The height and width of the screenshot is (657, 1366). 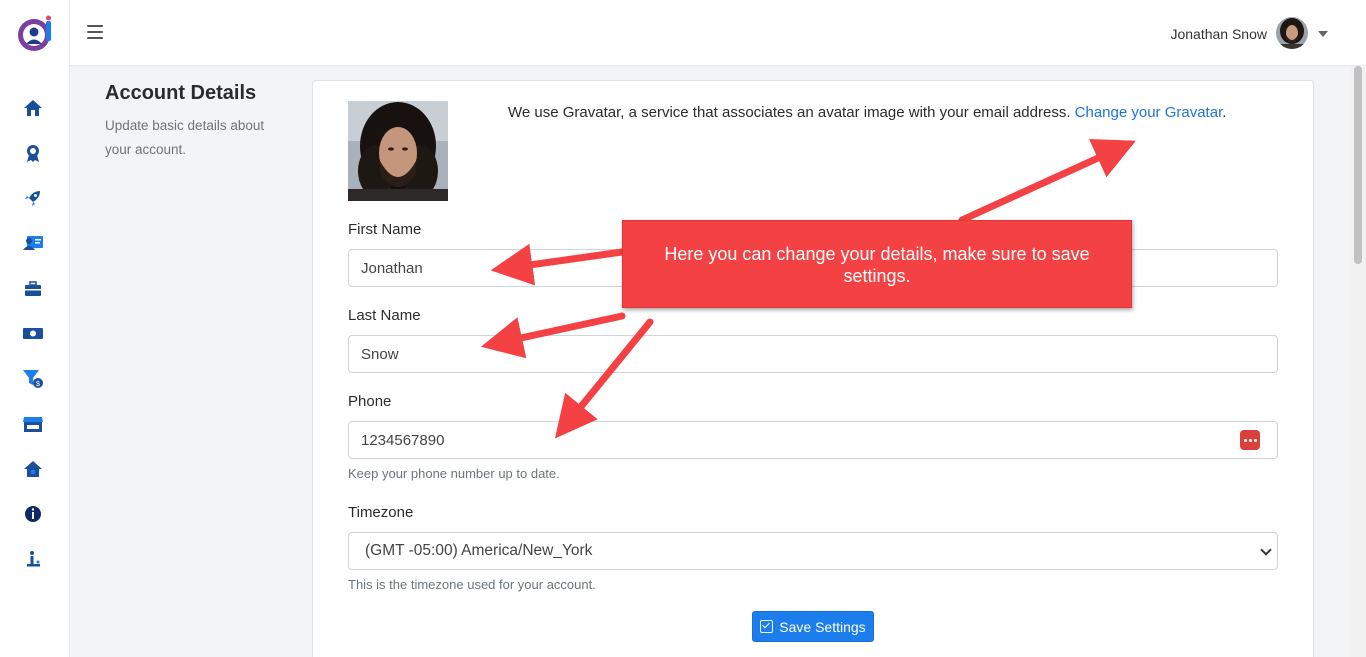 I want to click on chevron-down-icon, so click(x=1323, y=34).